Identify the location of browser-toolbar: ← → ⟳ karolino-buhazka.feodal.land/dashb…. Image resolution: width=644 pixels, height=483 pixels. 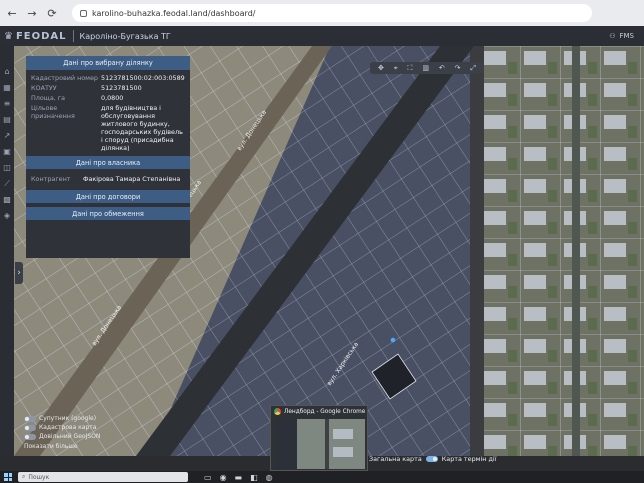
(322, 13).